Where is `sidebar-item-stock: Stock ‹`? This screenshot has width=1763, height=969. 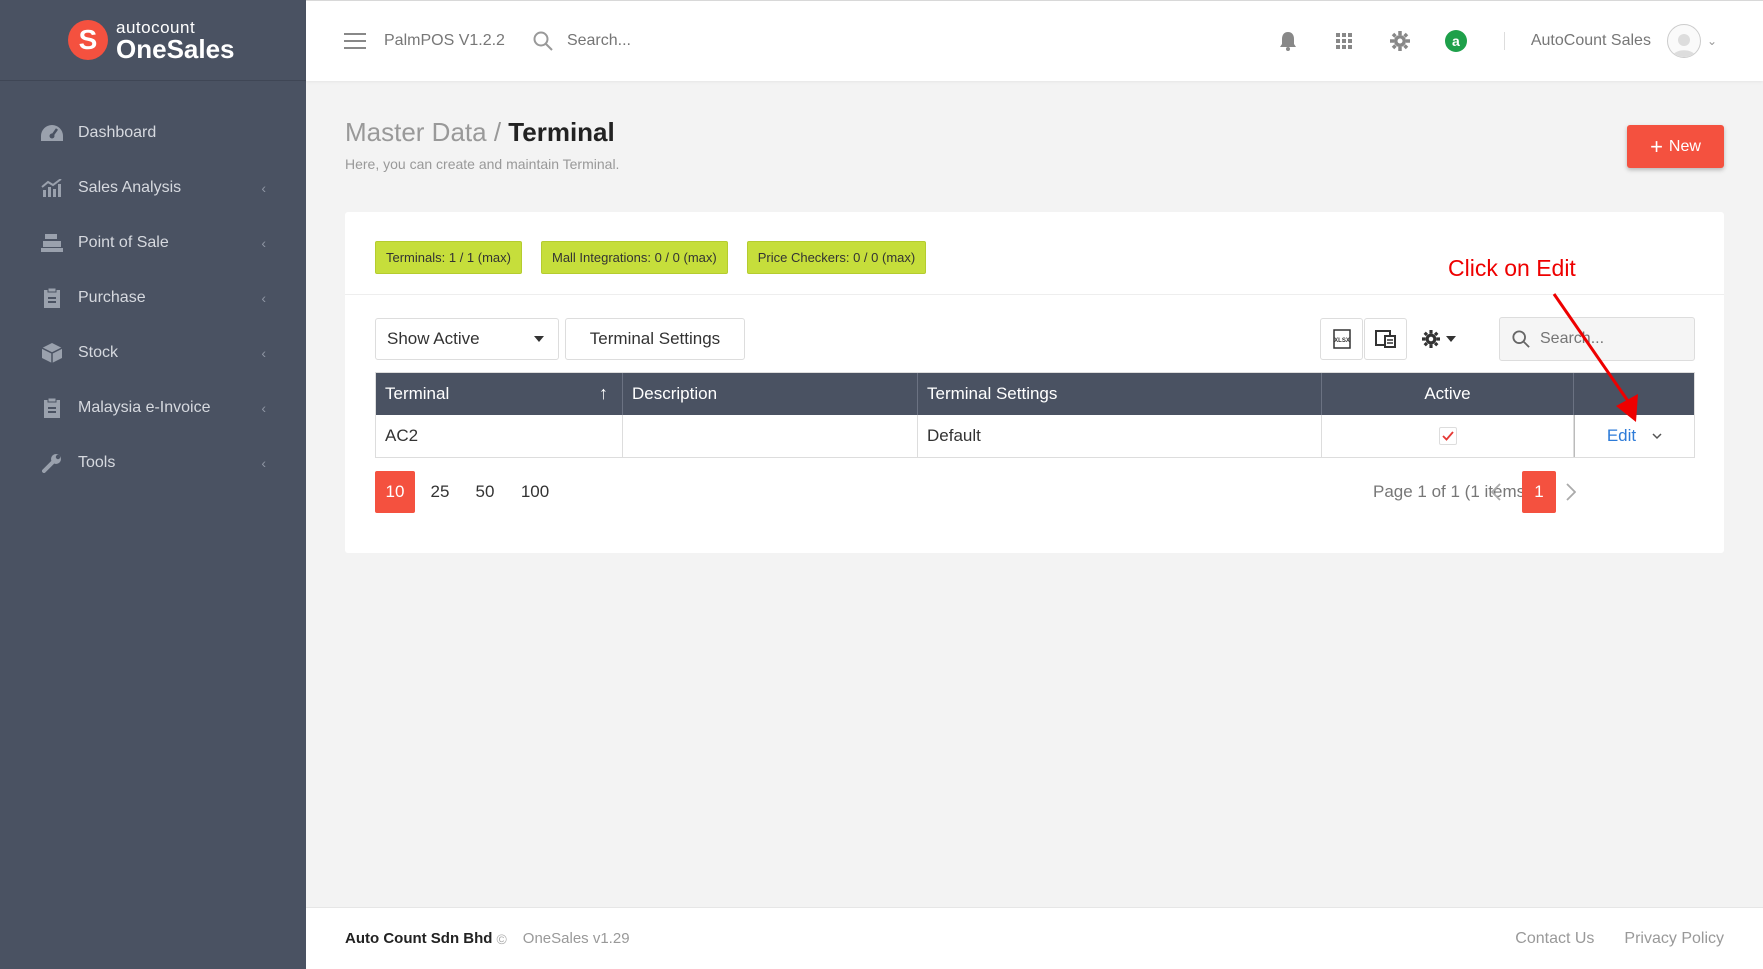 sidebar-item-stock: Stock ‹ is located at coordinates (153, 352).